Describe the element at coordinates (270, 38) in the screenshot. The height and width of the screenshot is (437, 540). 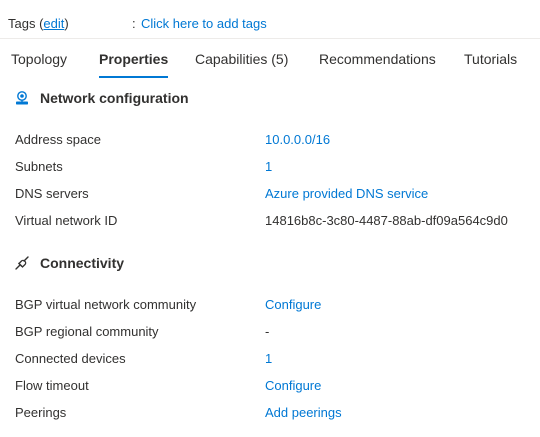
I see `tabs-divider` at that location.